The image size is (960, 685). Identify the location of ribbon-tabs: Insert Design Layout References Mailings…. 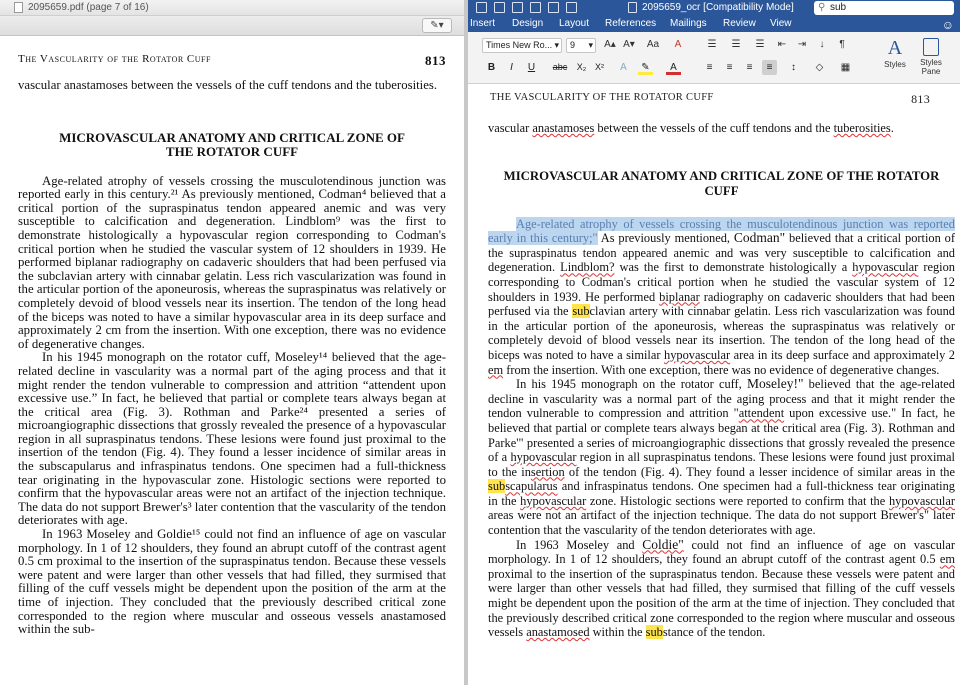
(714, 24).